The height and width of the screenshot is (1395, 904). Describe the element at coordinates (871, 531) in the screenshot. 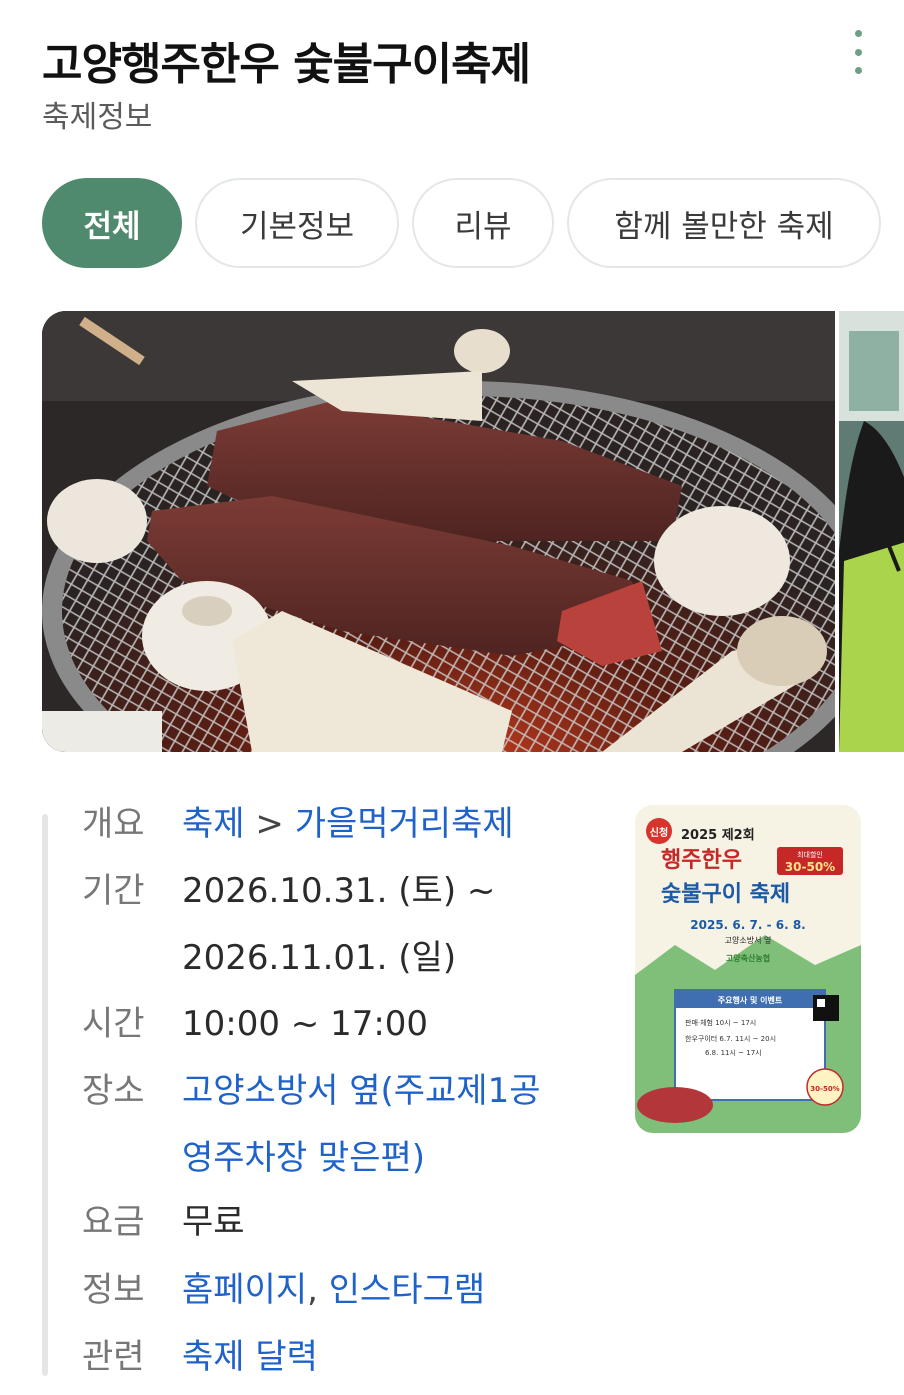

I see `festival-photo-next` at that location.